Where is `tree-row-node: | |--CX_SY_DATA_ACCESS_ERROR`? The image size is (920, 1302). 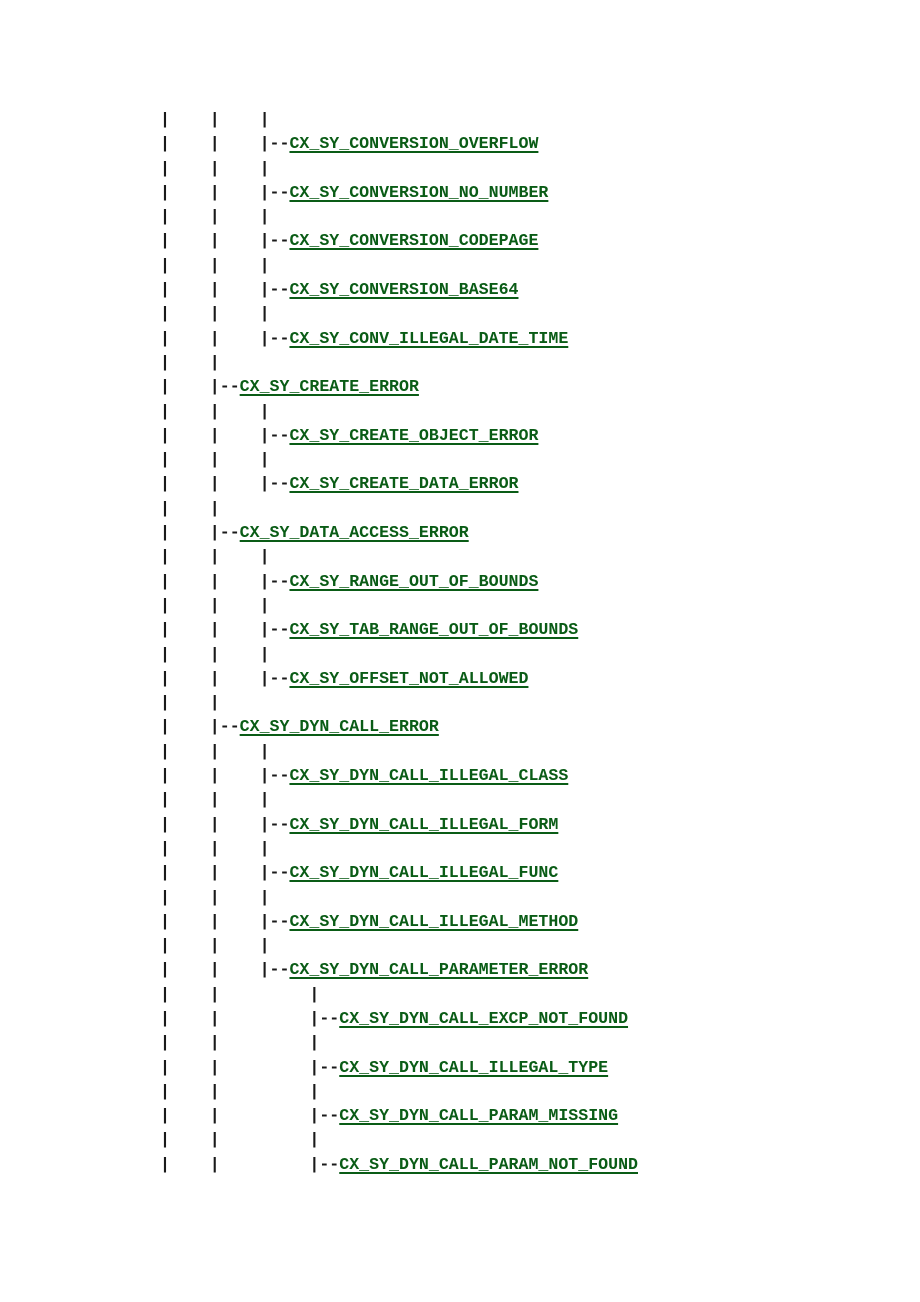 tree-row-node: | |--CX_SY_DATA_ACCESS_ERROR is located at coordinates (399, 533).